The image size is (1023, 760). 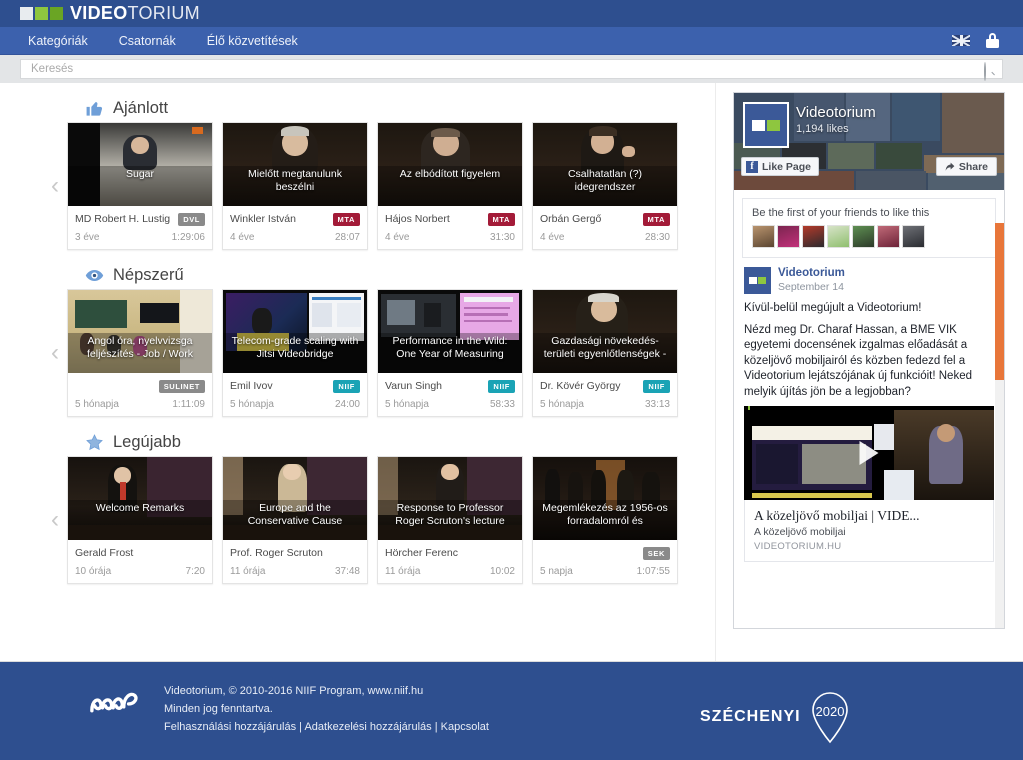 I want to click on facebook-post-video, so click(x=869, y=453).